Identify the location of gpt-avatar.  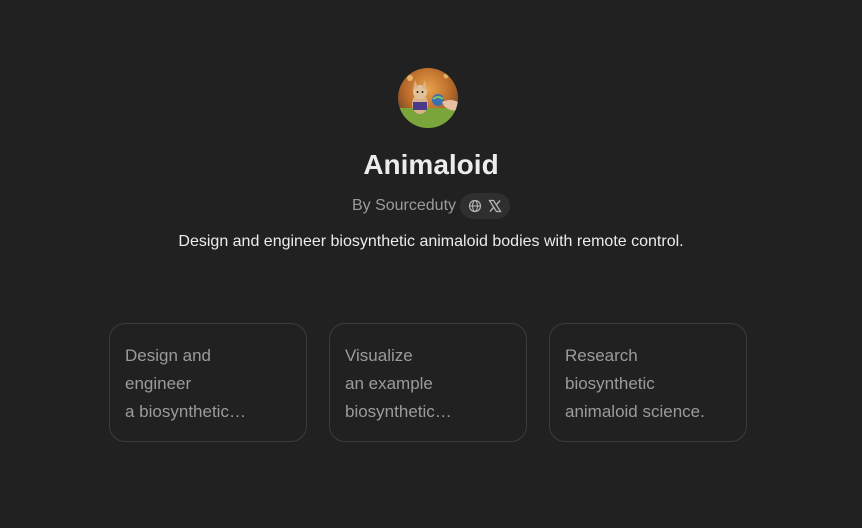
(428, 98).